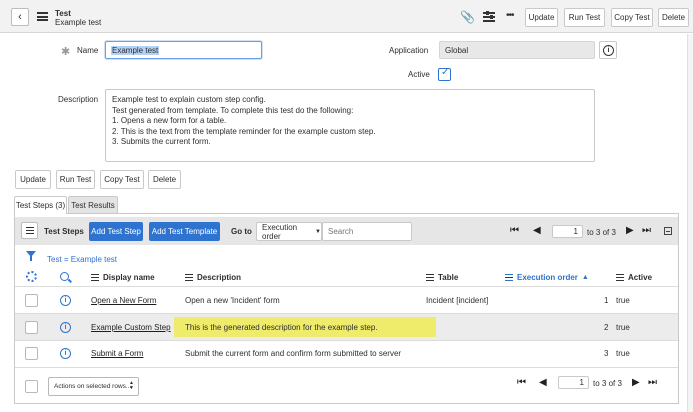 The width and height of the screenshot is (693, 412). Describe the element at coordinates (517, 50) in the screenshot. I see `application-field: Global` at that location.